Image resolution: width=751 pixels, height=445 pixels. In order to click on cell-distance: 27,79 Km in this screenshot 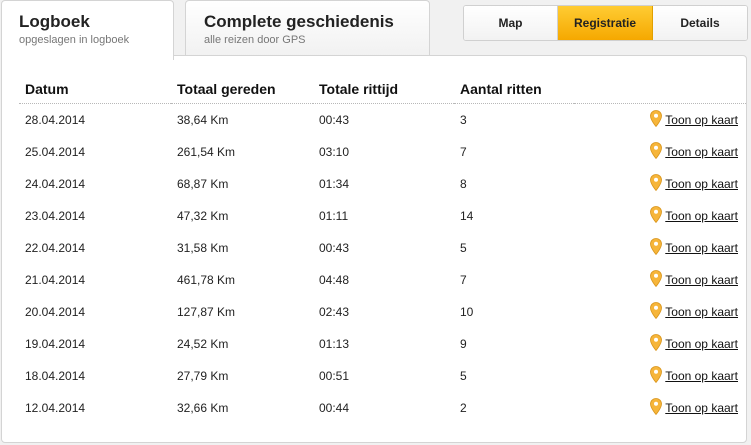, I will do `click(203, 376)`.